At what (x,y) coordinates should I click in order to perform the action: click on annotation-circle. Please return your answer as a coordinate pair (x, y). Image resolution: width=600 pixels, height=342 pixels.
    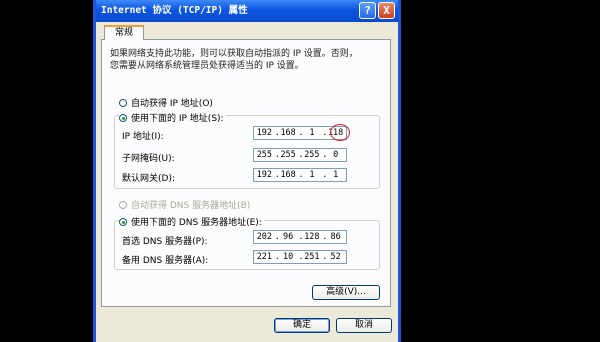
    Looking at the image, I should click on (340, 132).